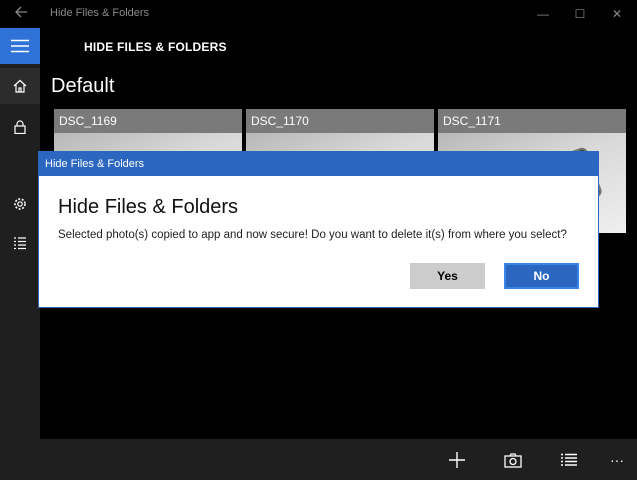 The width and height of the screenshot is (637, 480). I want to click on gear-icon, so click(20, 204).